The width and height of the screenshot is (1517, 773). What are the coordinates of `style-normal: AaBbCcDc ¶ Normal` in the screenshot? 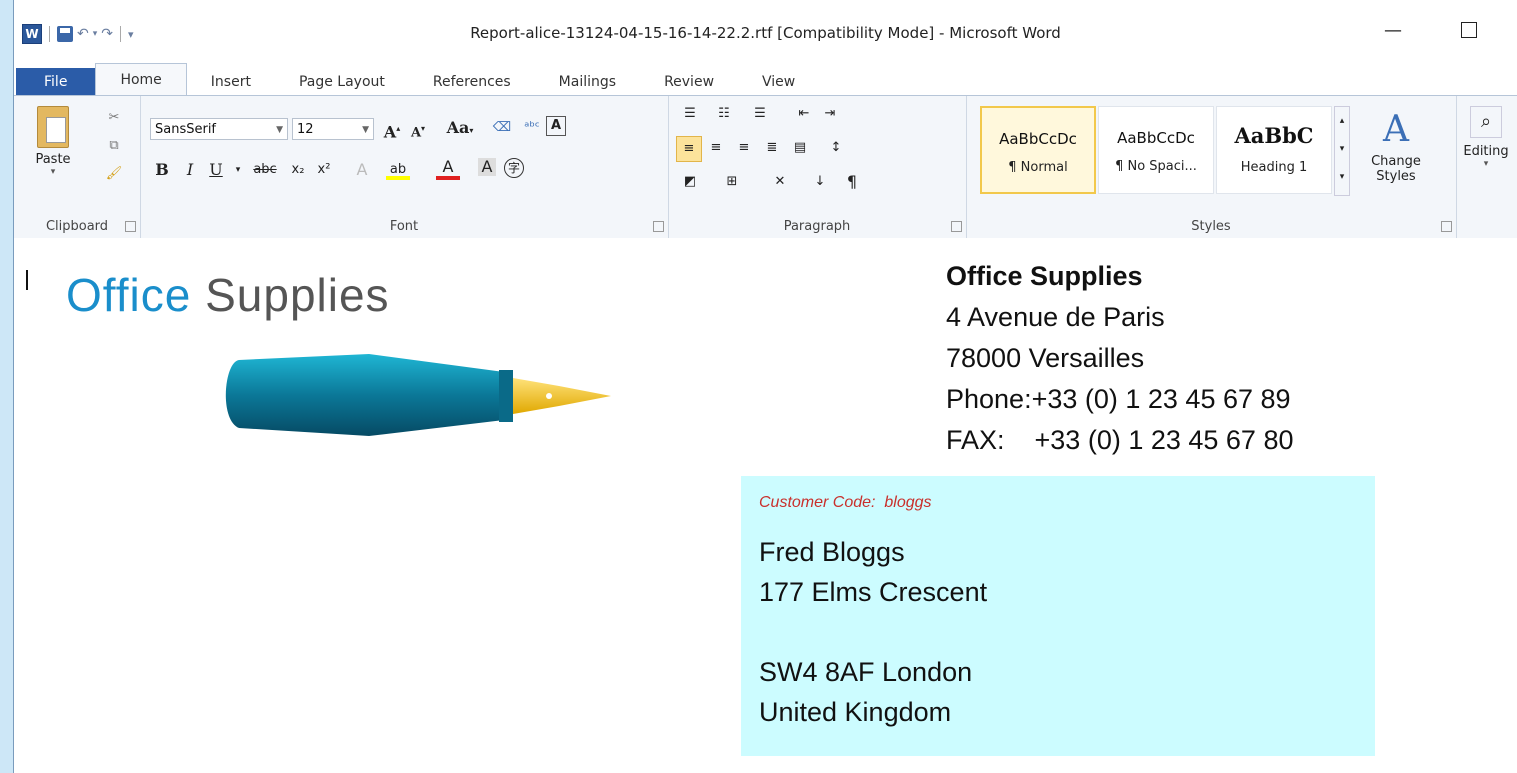 It's located at (1038, 150).